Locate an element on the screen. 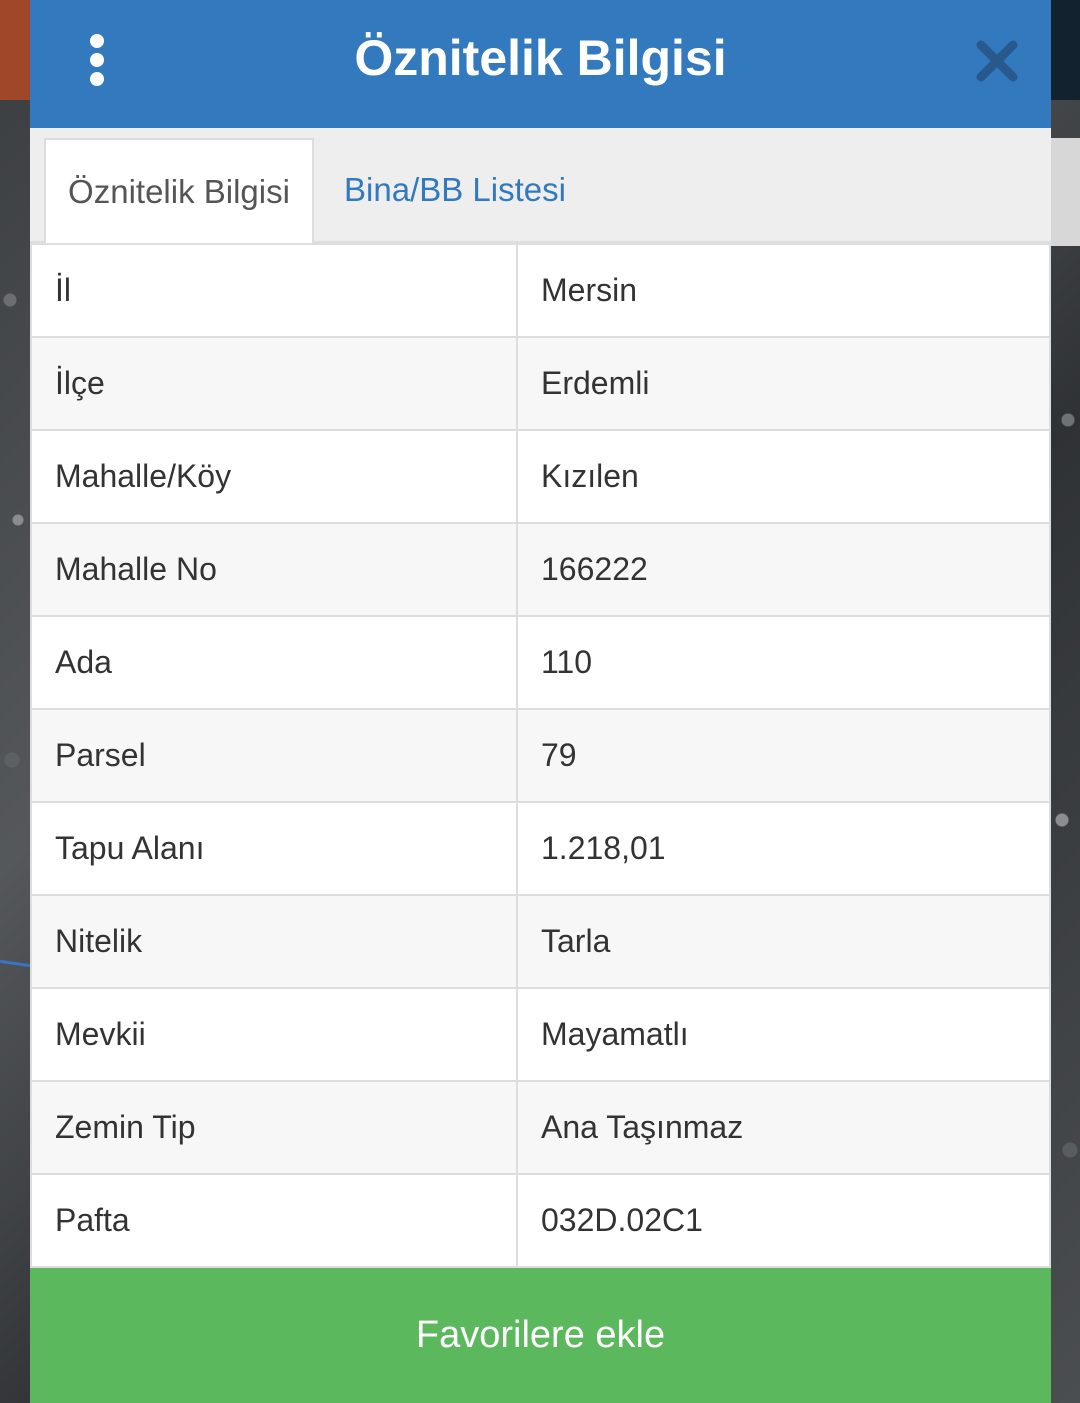  table-row: Mevkii Mayamatlı is located at coordinates (540, 1034).